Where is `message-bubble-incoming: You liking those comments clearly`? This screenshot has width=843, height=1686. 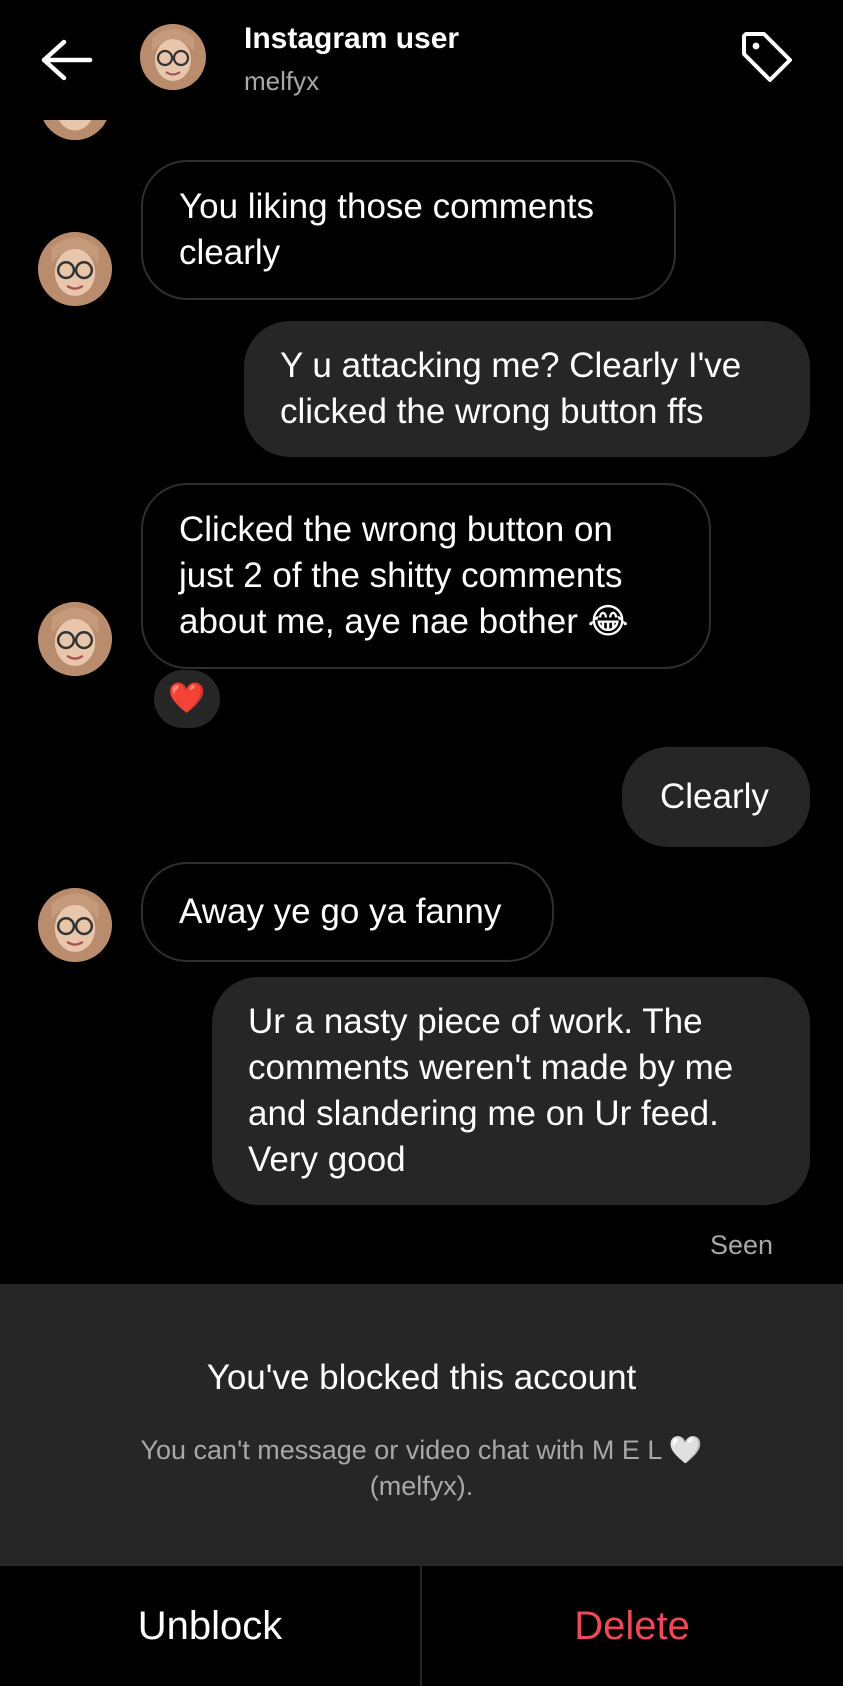
message-bubble-incoming: You liking those comments clearly is located at coordinates (408, 230).